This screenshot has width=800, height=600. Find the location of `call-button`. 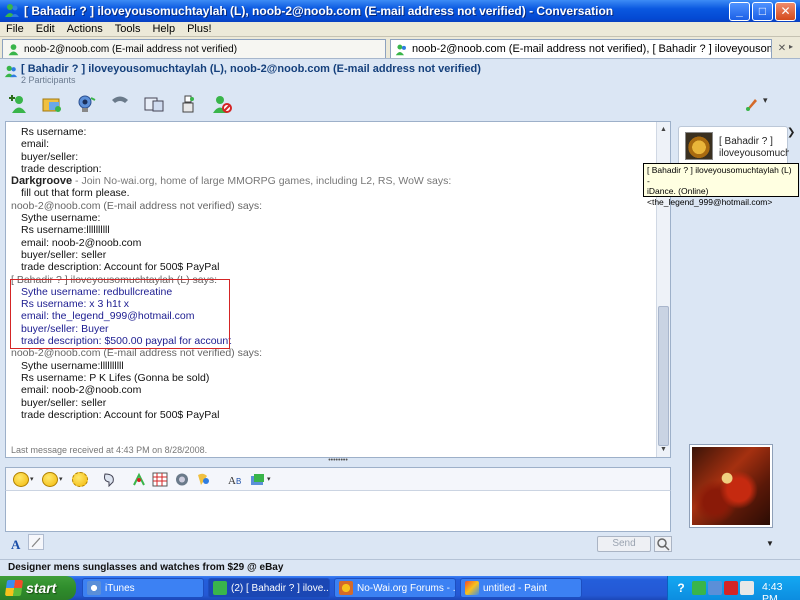

call-button is located at coordinates (120, 104).